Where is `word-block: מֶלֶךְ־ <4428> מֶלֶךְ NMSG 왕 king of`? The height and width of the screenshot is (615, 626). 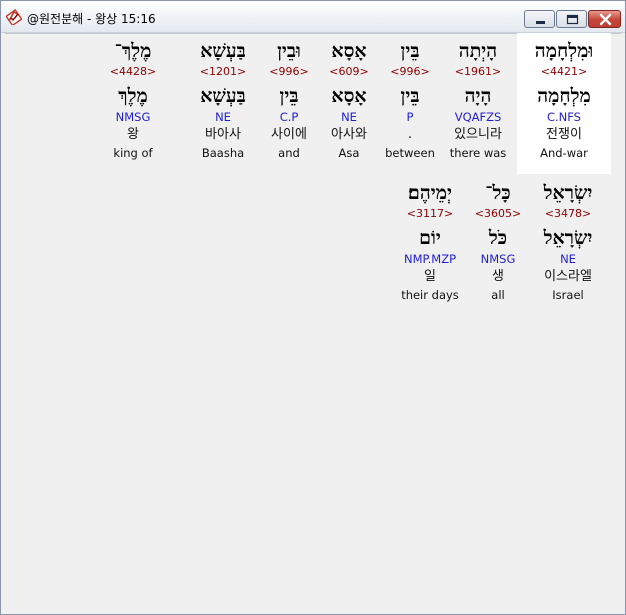 word-block: מֶלֶךְ־ <4428> מֶלֶךְ NMSG 왕 king of is located at coordinates (133, 104).